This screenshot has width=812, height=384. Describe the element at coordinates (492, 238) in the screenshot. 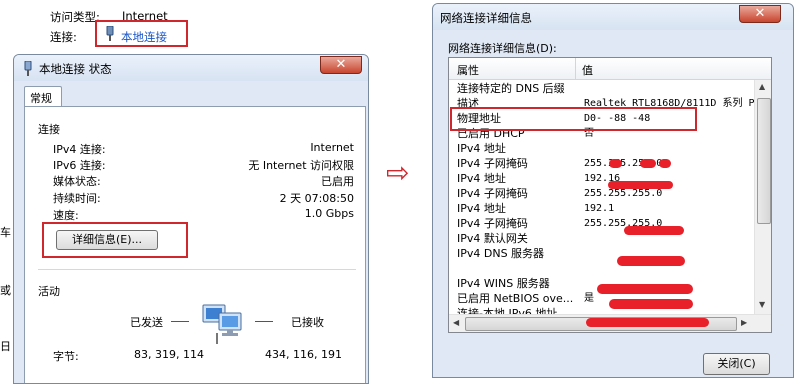

I see `detail-property: IPv4 默认网关` at that location.